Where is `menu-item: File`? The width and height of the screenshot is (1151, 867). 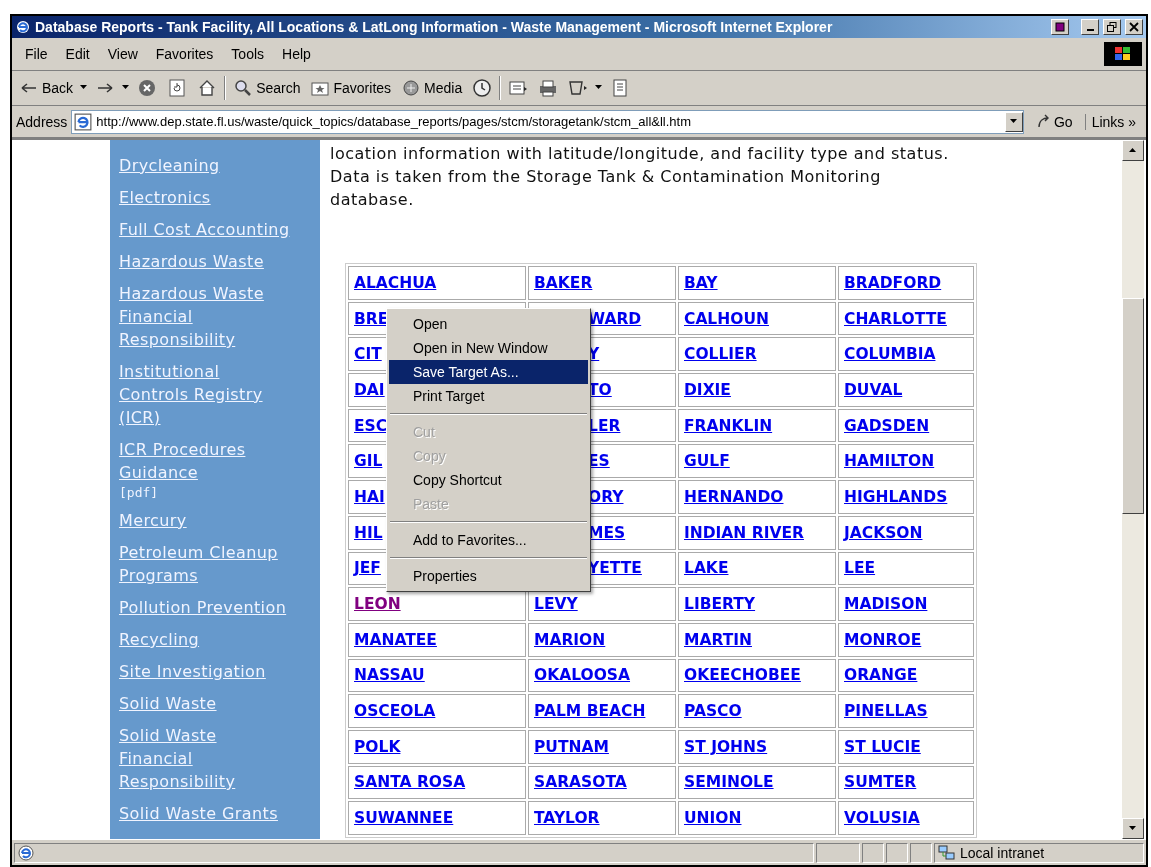 menu-item: File is located at coordinates (36, 54).